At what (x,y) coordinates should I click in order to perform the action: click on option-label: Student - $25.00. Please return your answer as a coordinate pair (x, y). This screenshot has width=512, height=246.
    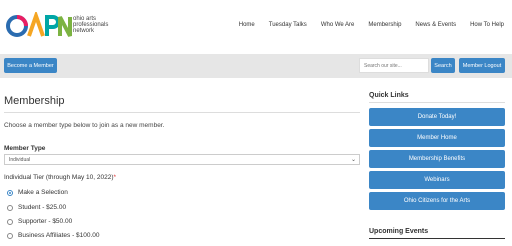
    Looking at the image, I should click on (42, 207).